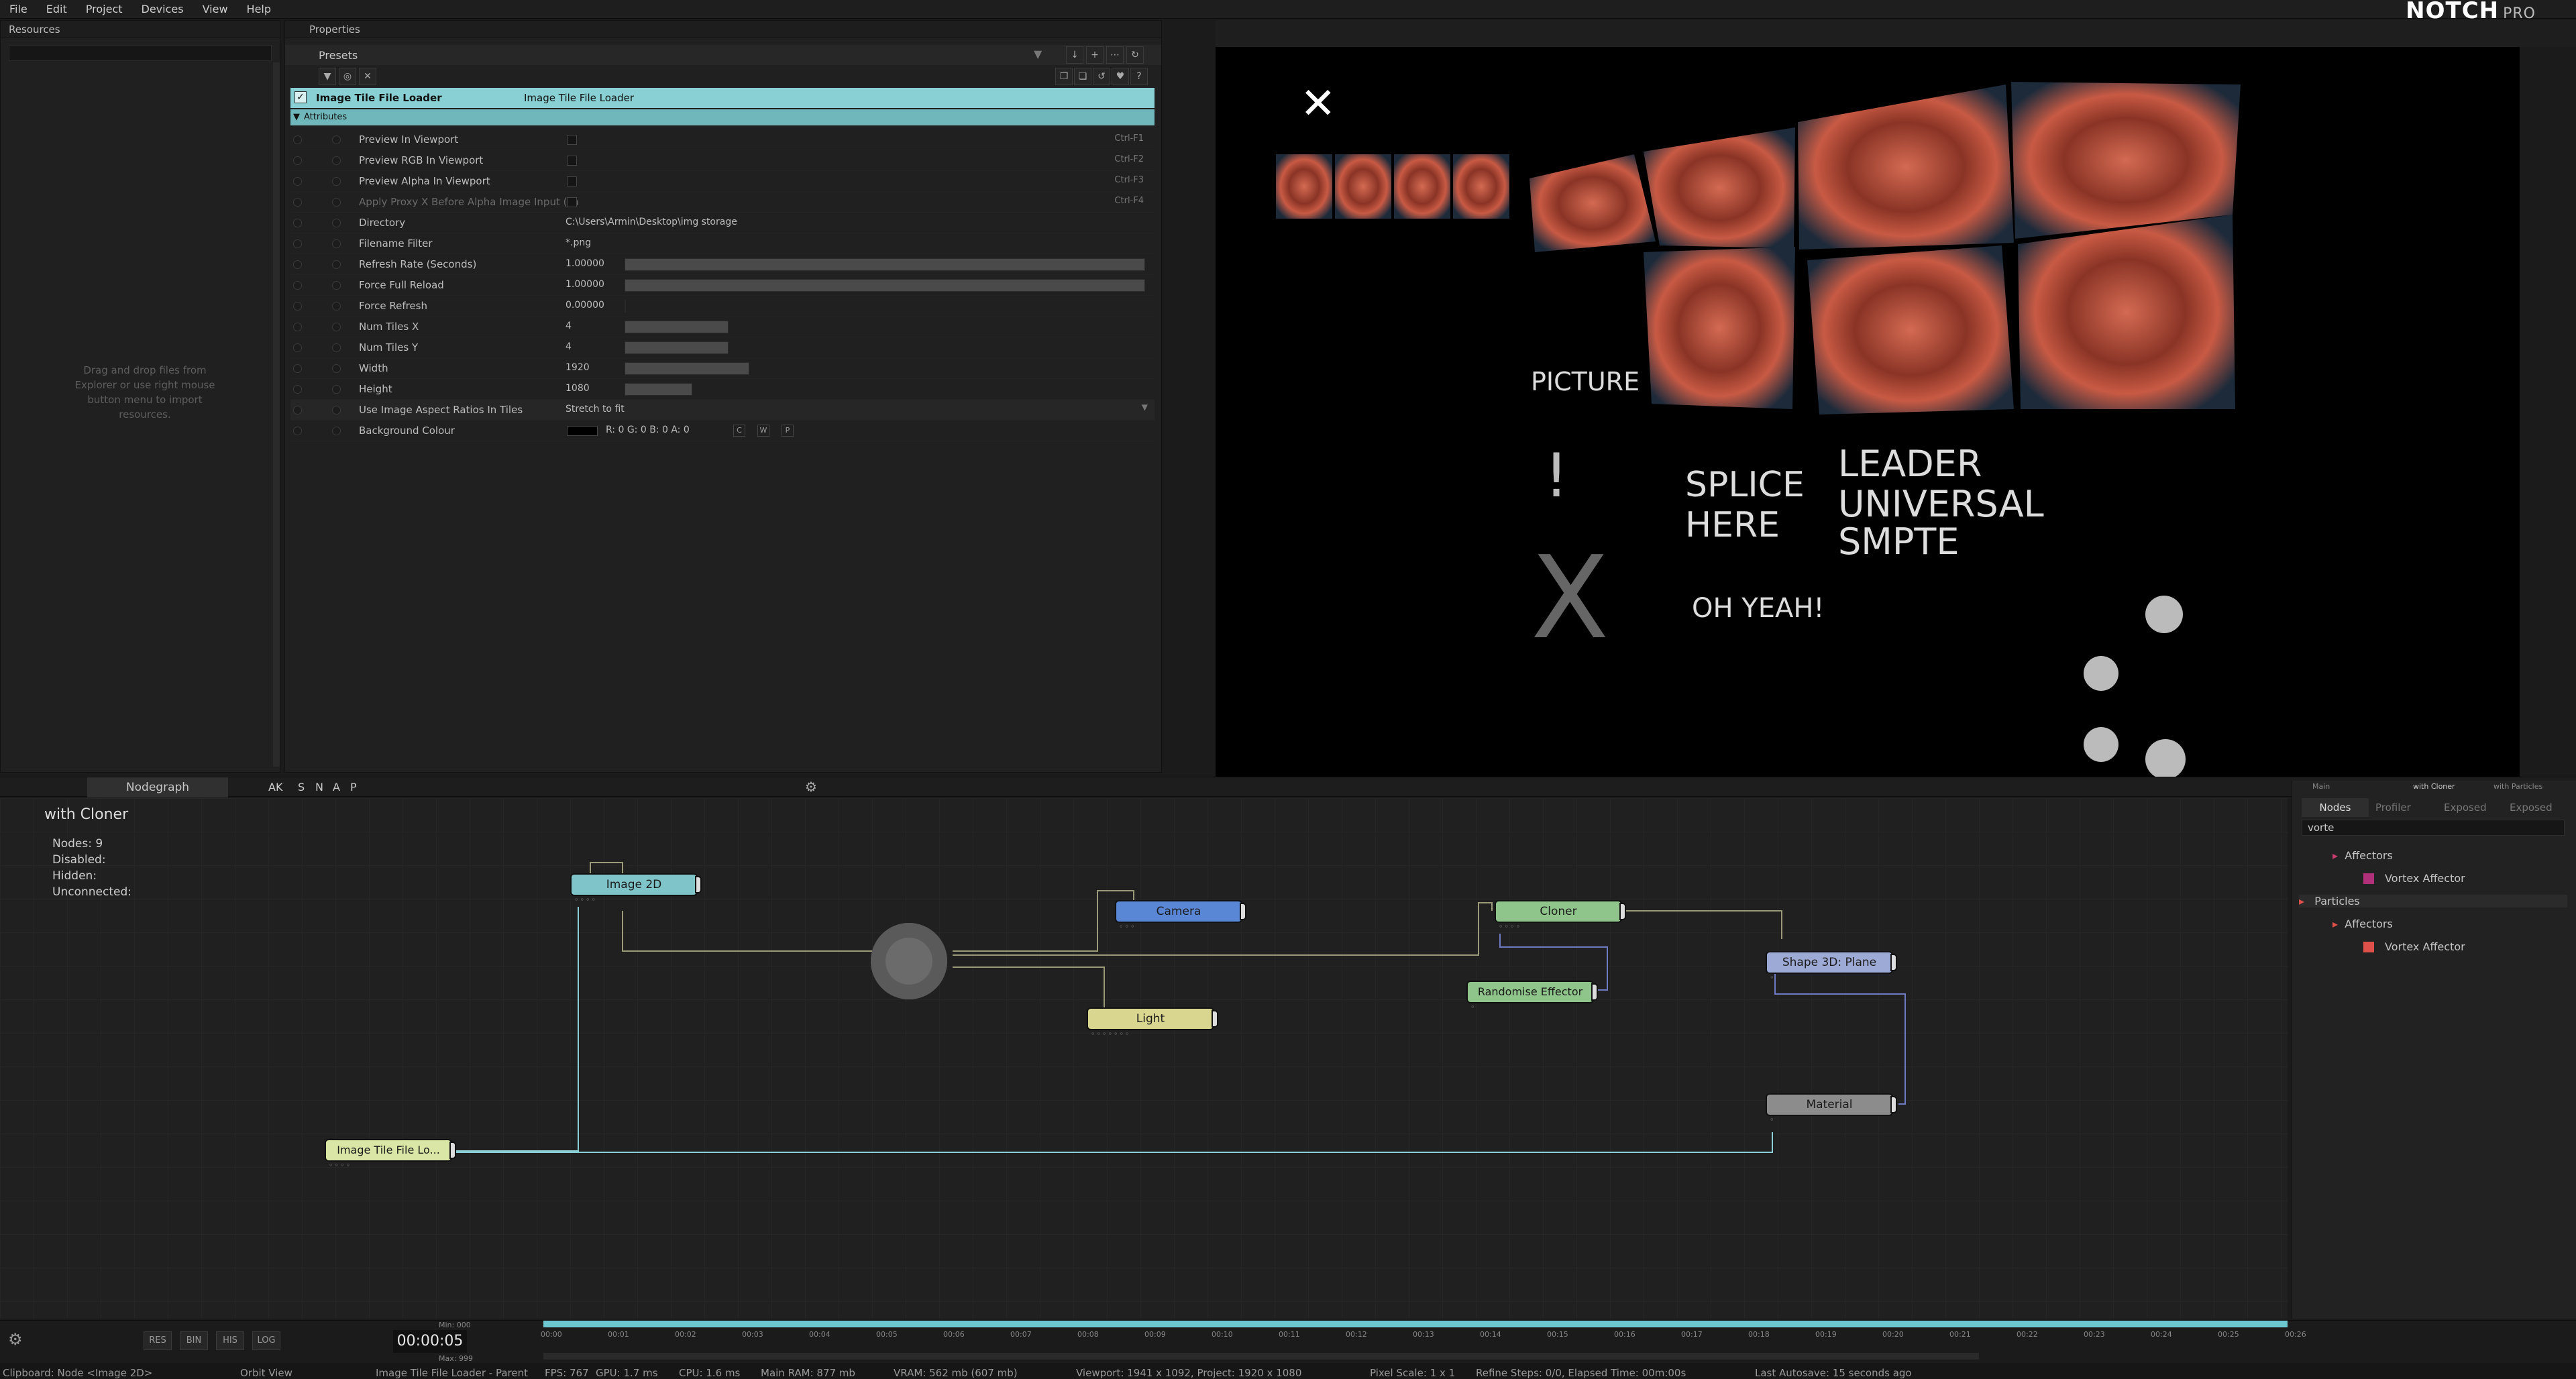  I want to click on node-randomise-effector: Randomise Effector ◦, so click(1533, 996).